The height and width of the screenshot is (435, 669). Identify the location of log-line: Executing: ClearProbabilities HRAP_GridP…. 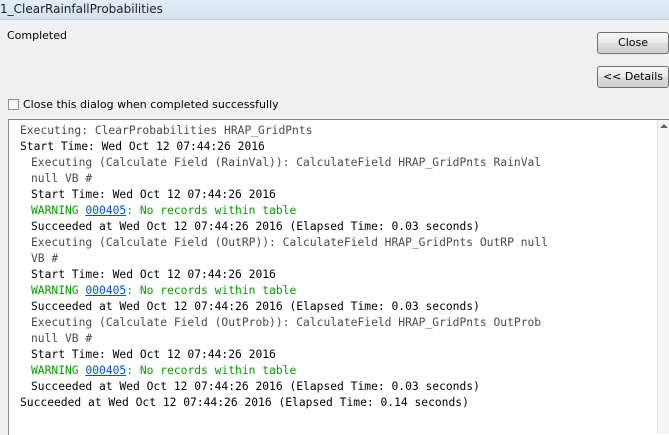
(166, 130).